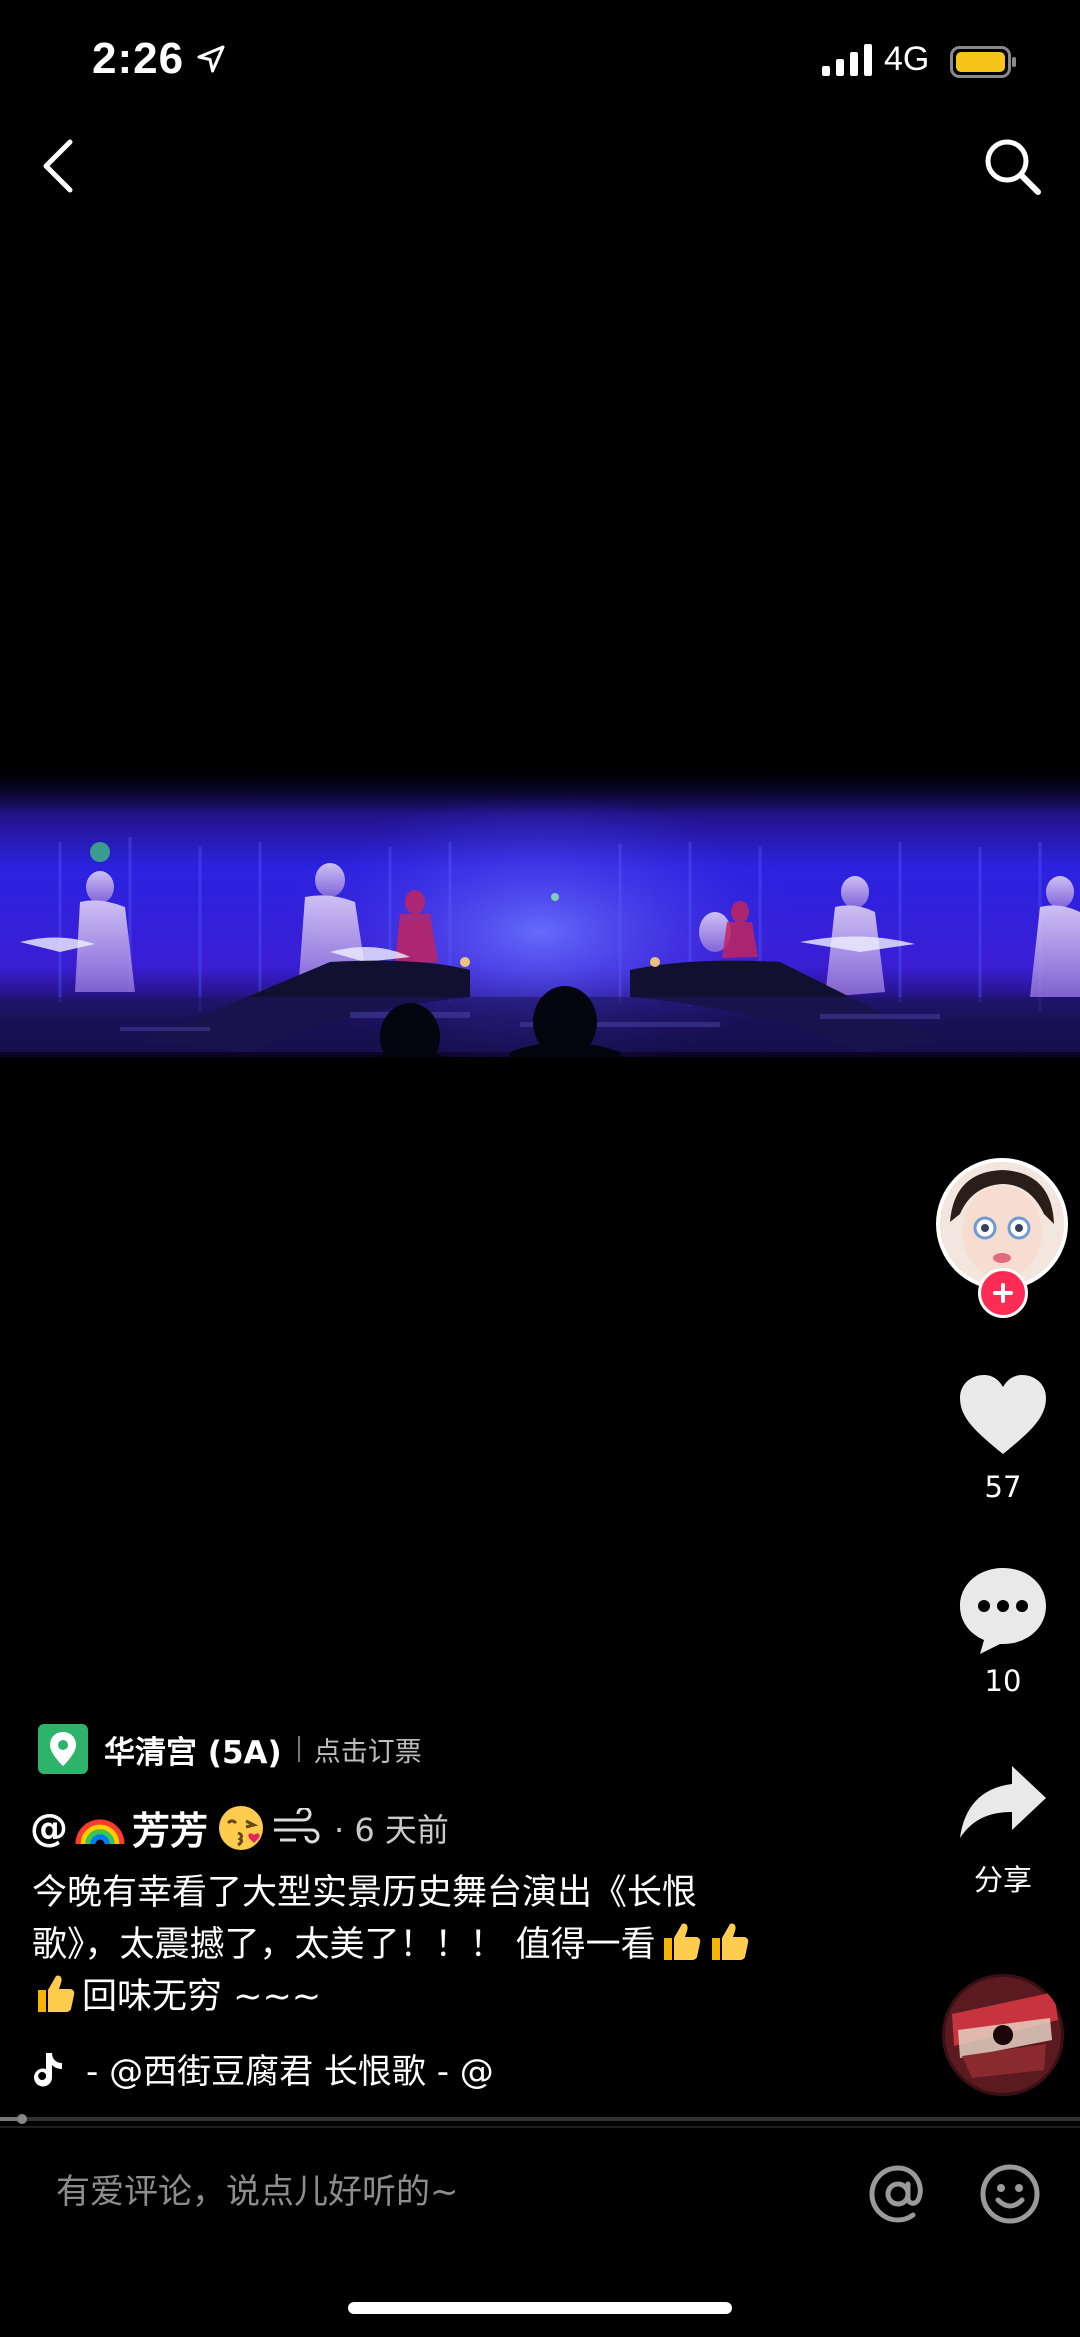  Describe the element at coordinates (540, 2119) in the screenshot. I see `video-progress-bar` at that location.